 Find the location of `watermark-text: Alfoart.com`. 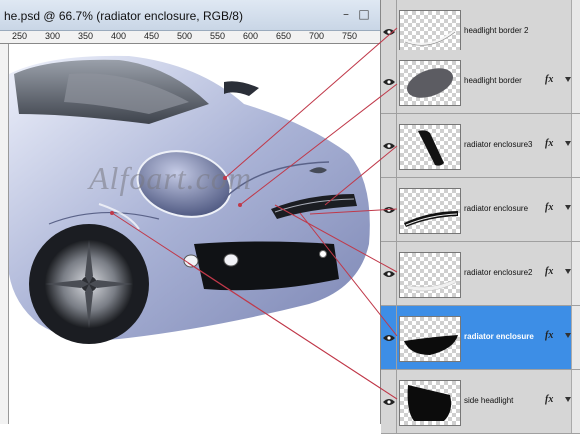

watermark-text: Alfoart.com is located at coordinates (170, 178).